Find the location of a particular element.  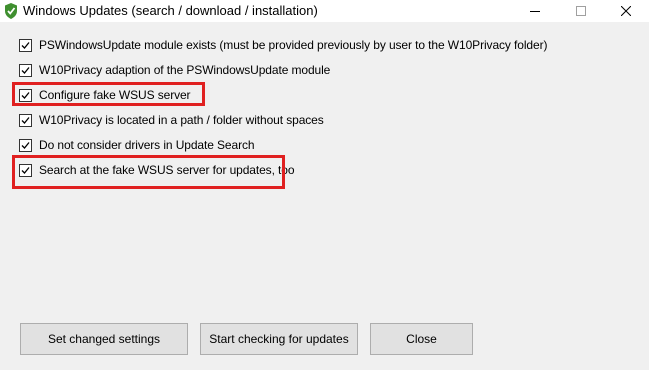

start-checking-button: Start checking for updates is located at coordinates (279, 339).